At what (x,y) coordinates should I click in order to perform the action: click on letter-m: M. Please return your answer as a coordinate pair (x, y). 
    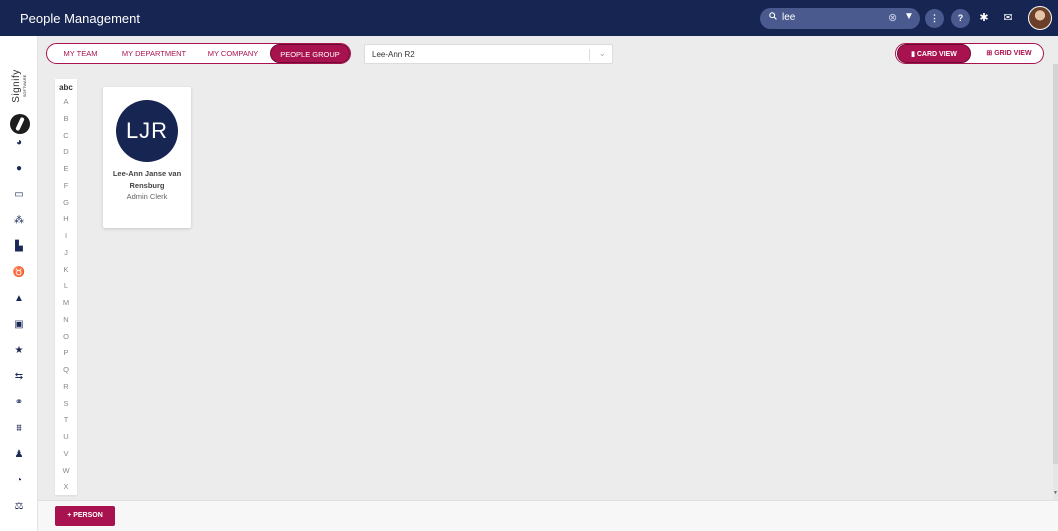
    Looking at the image, I should click on (66, 302).